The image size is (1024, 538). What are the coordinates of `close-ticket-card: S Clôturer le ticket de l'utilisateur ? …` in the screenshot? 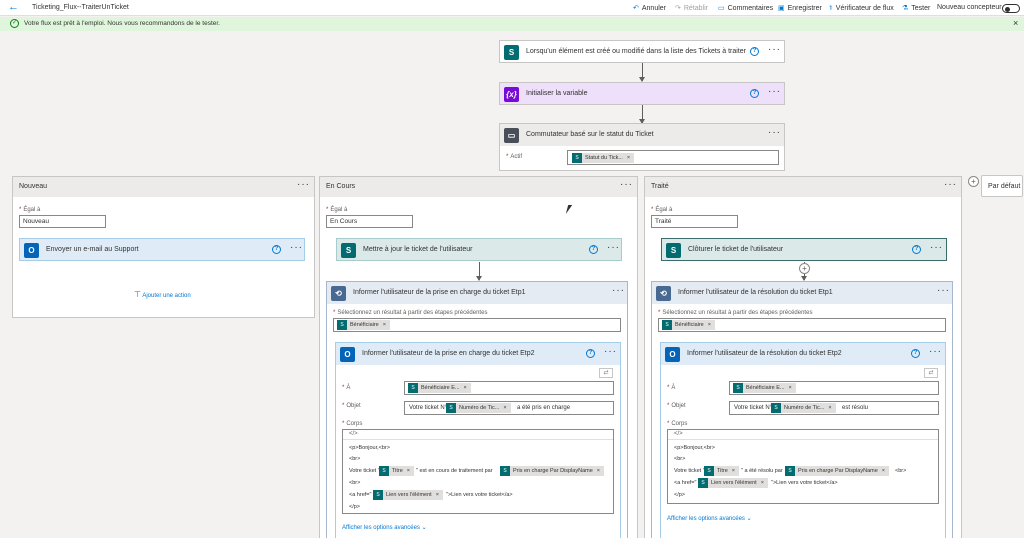 It's located at (804, 249).